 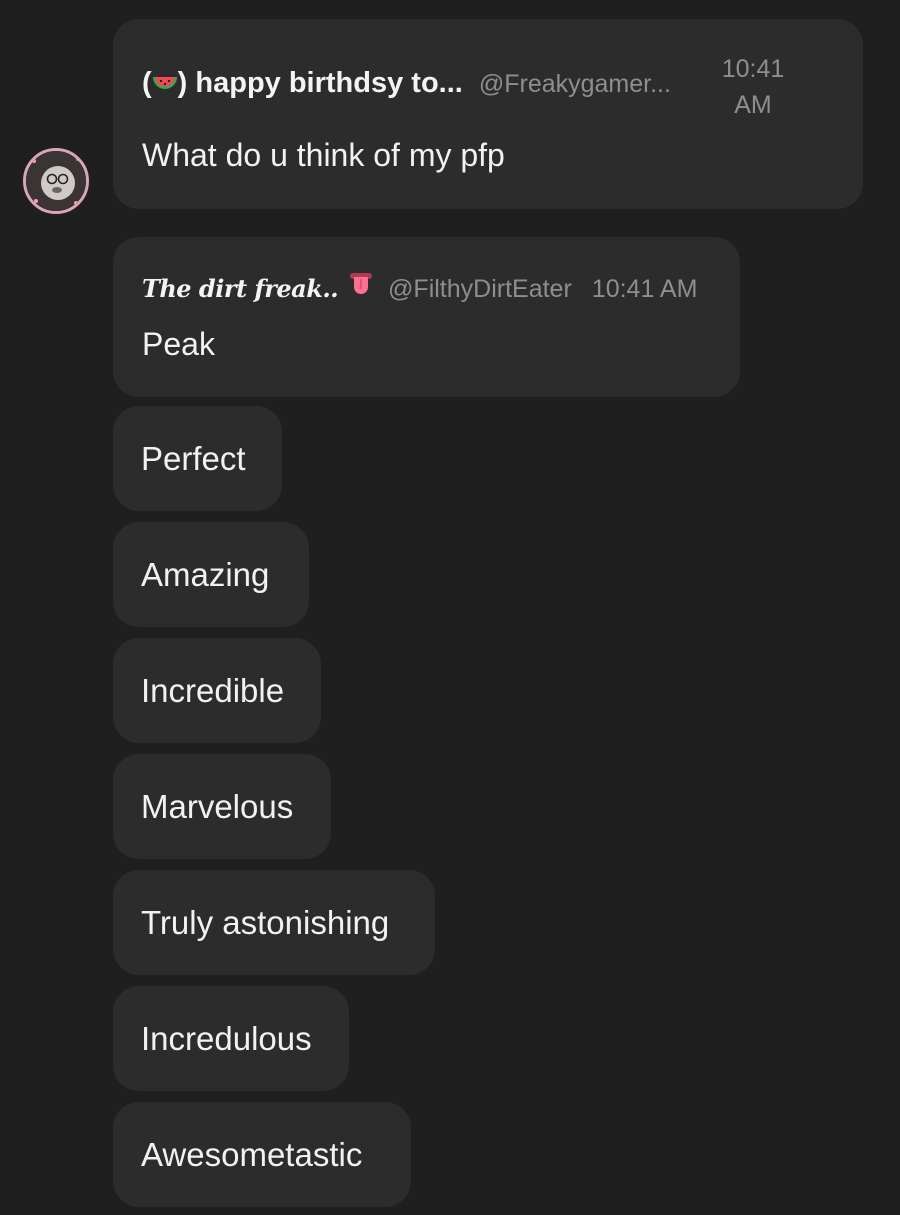 I want to click on author-name: The dirt freak.., so click(x=240, y=288).